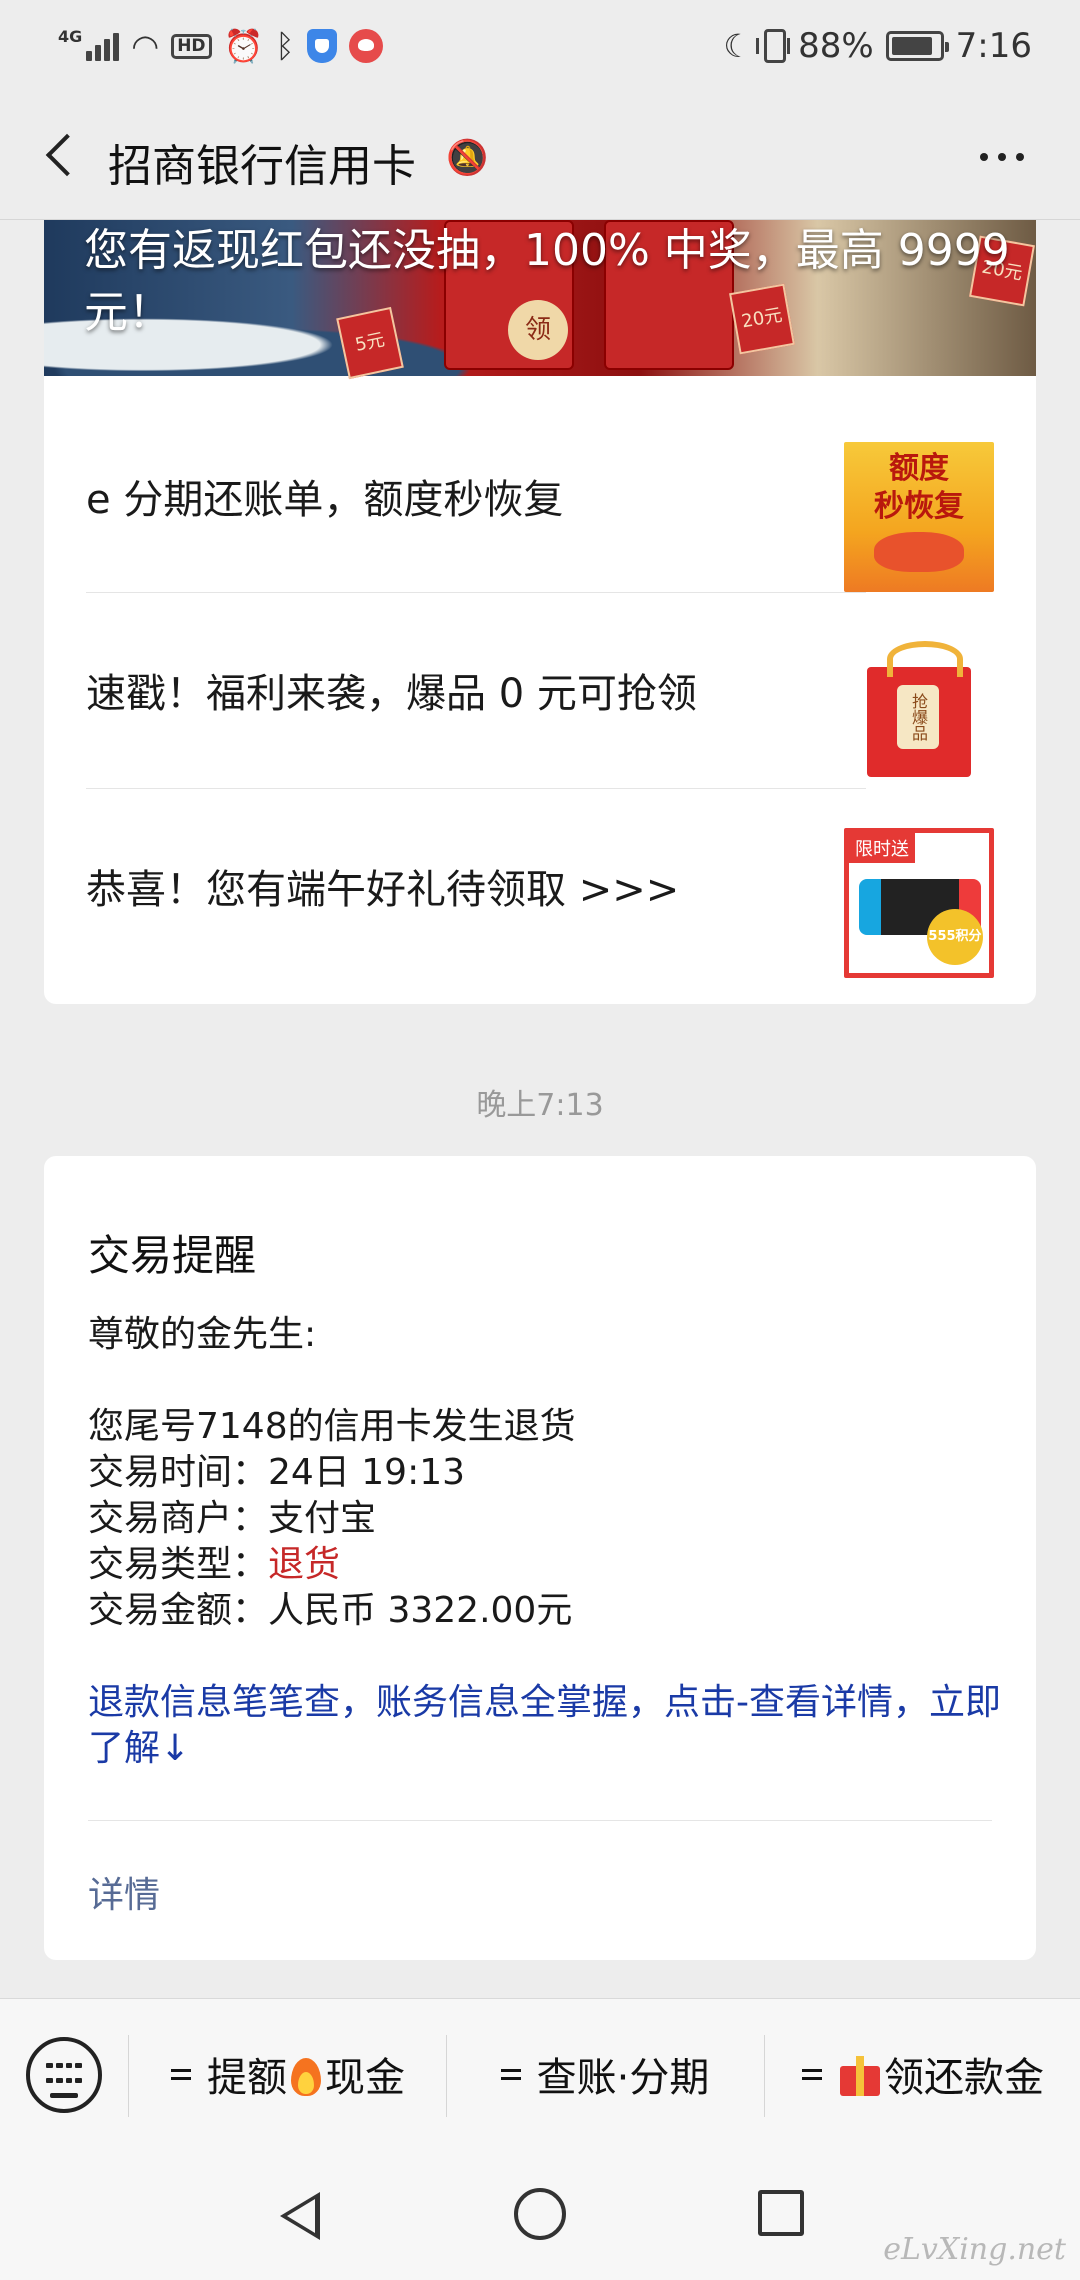 The height and width of the screenshot is (2280, 1080). Describe the element at coordinates (365, 2078) in the screenshot. I see `menu-item-label: 现金` at that location.